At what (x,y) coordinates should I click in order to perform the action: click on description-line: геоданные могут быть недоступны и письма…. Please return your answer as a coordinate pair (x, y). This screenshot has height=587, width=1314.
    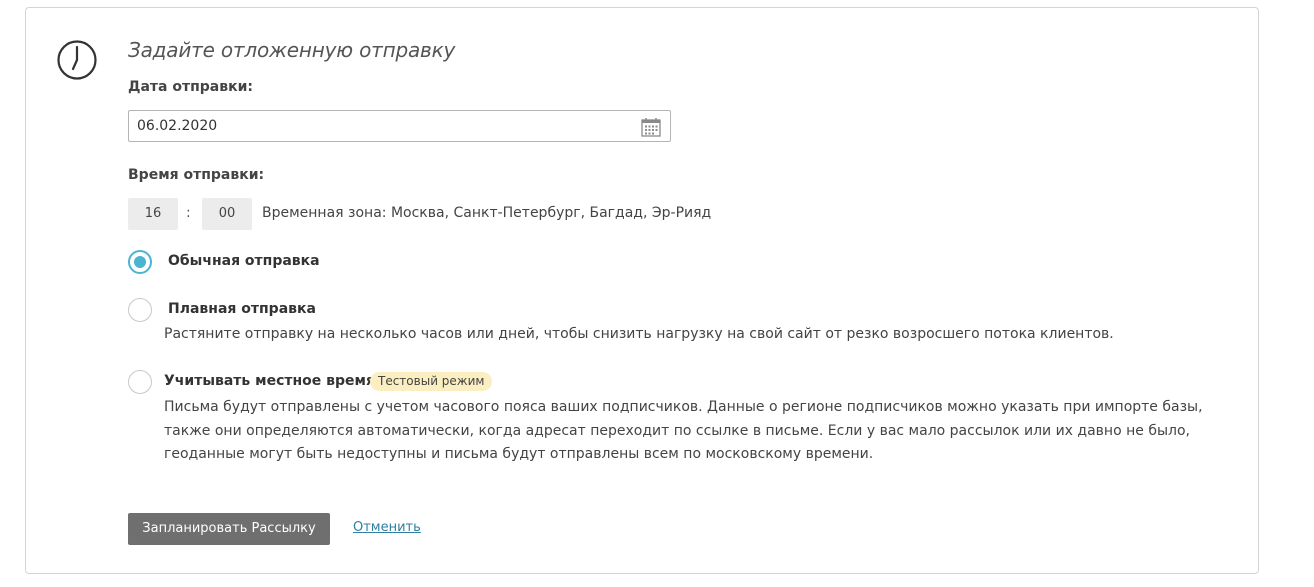
    Looking at the image, I should click on (519, 454).